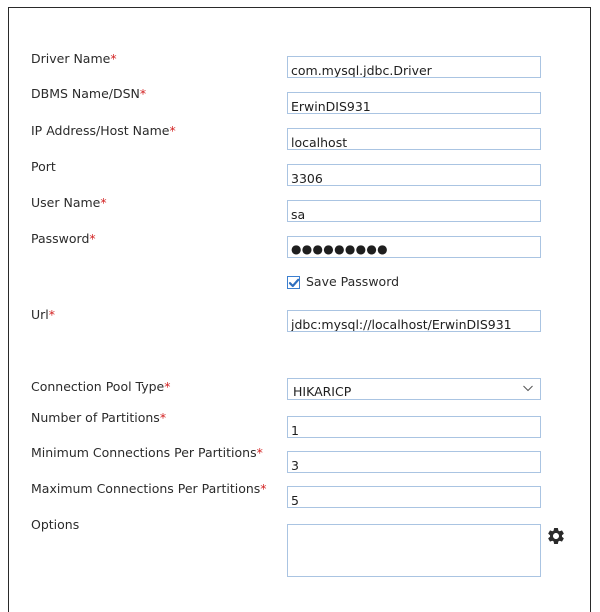  Describe the element at coordinates (43, 314) in the screenshot. I see `url-label: Url*` at that location.